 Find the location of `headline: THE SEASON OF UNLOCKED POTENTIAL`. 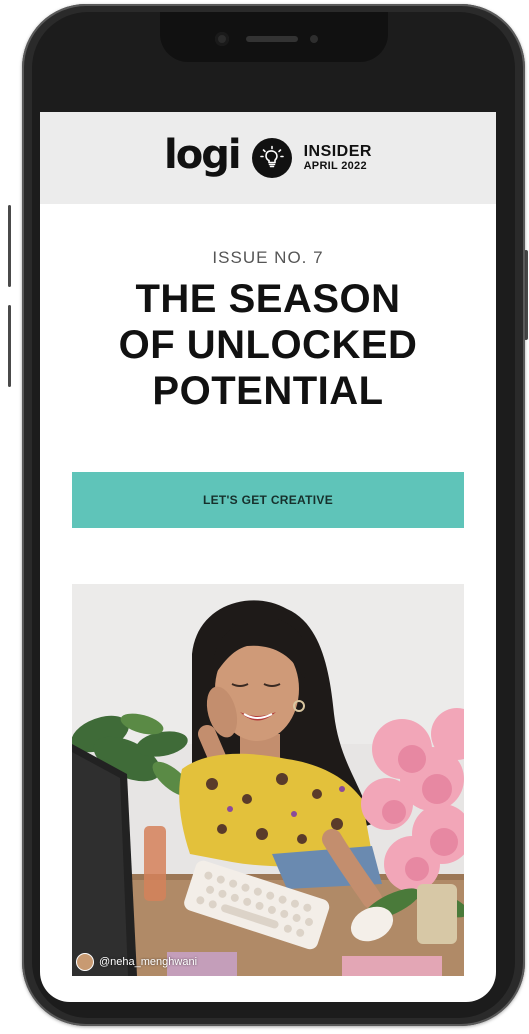

headline: THE SEASON OF UNLOCKED POTENTIAL is located at coordinates (268, 345).